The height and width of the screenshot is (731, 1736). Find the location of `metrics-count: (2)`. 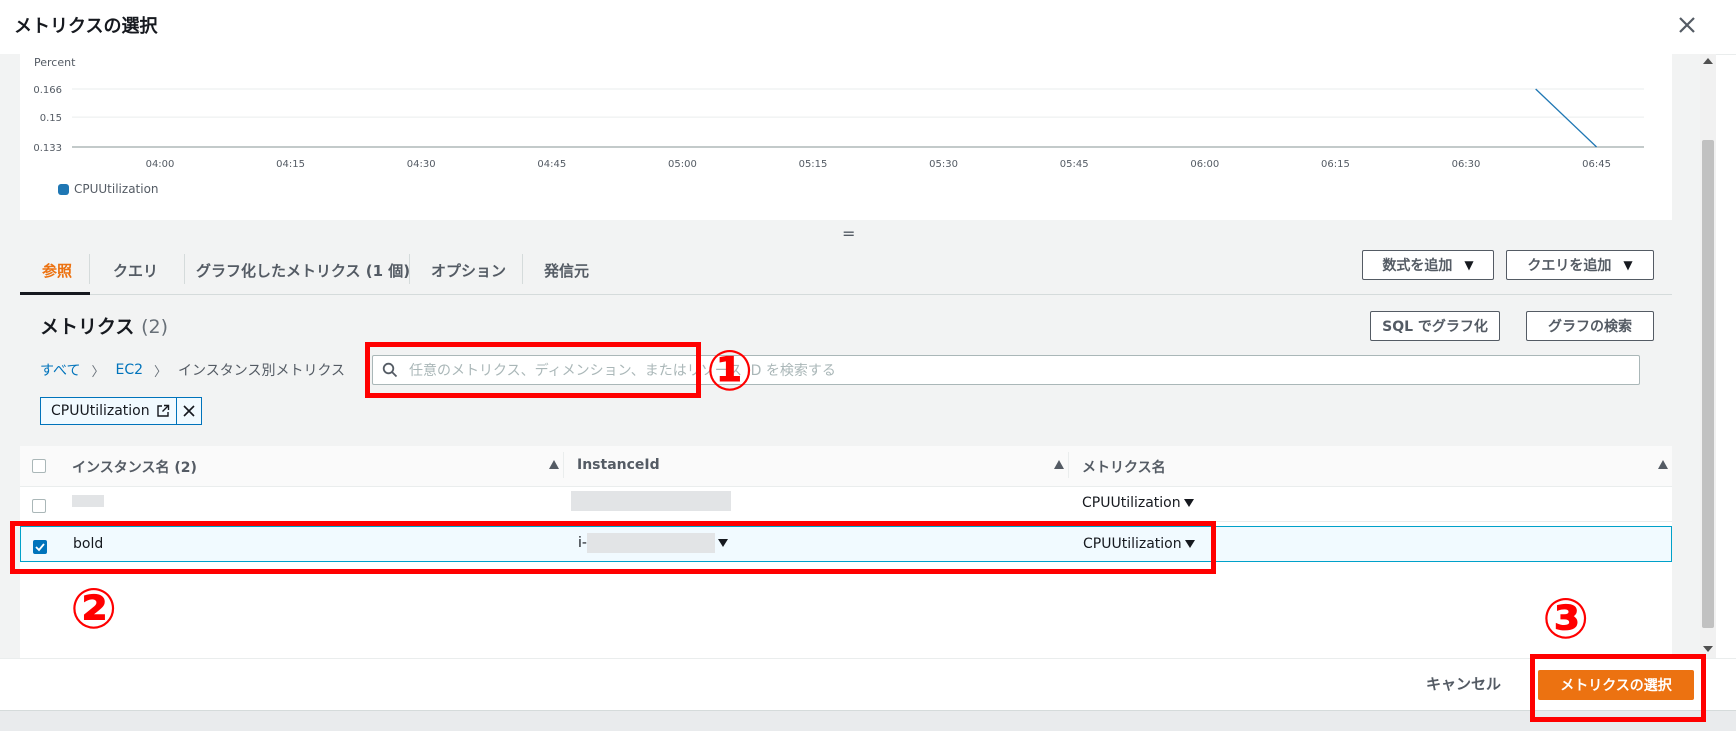

metrics-count: (2) is located at coordinates (154, 327).